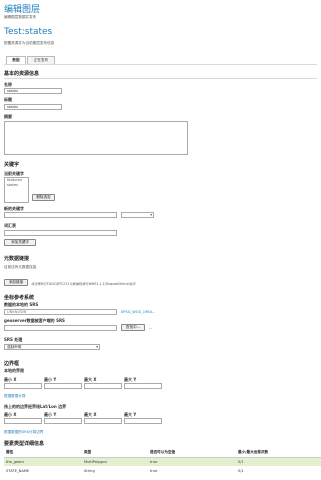 This screenshot has width=321, height=480. Describe the element at coordinates (33, 107) in the screenshot. I see `title-field: states` at that location.